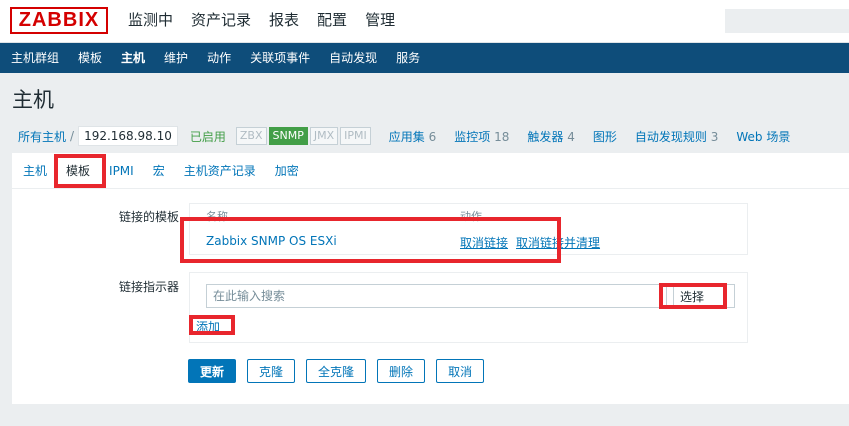 Image resolution: width=849 pixels, height=426 pixels. I want to click on linked-templates-label: 链接的模板, so click(148, 217).